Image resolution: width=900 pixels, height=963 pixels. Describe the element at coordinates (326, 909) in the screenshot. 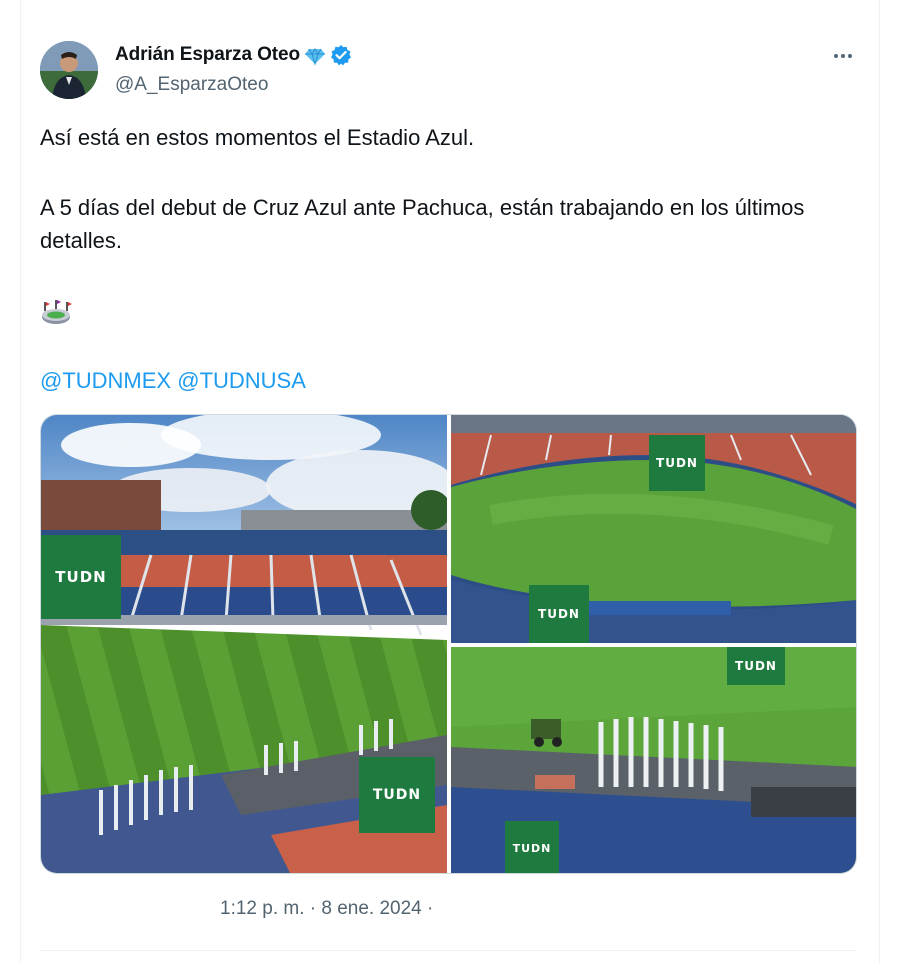

I see `tweet-timestamp: 1:12 p. m. · 8 ene. 2024 ·` at that location.